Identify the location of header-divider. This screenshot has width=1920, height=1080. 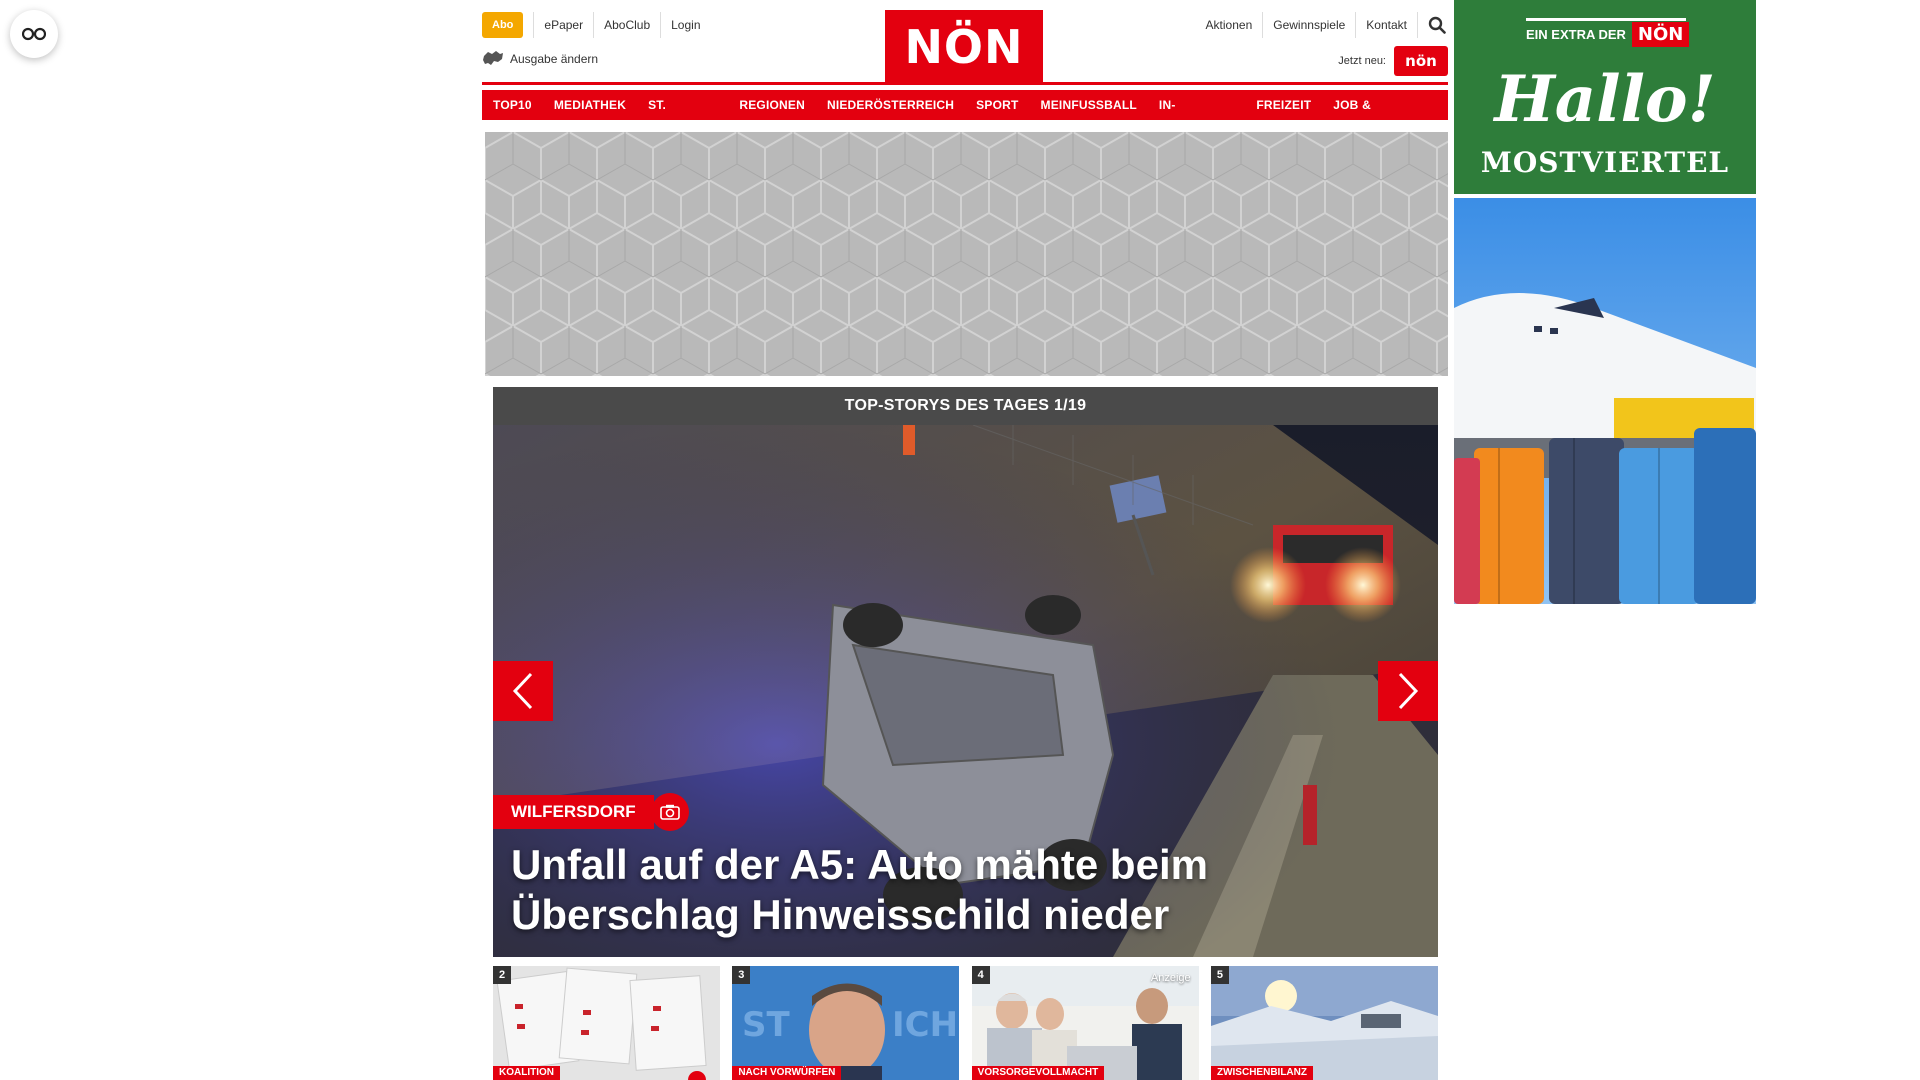
(965, 83).